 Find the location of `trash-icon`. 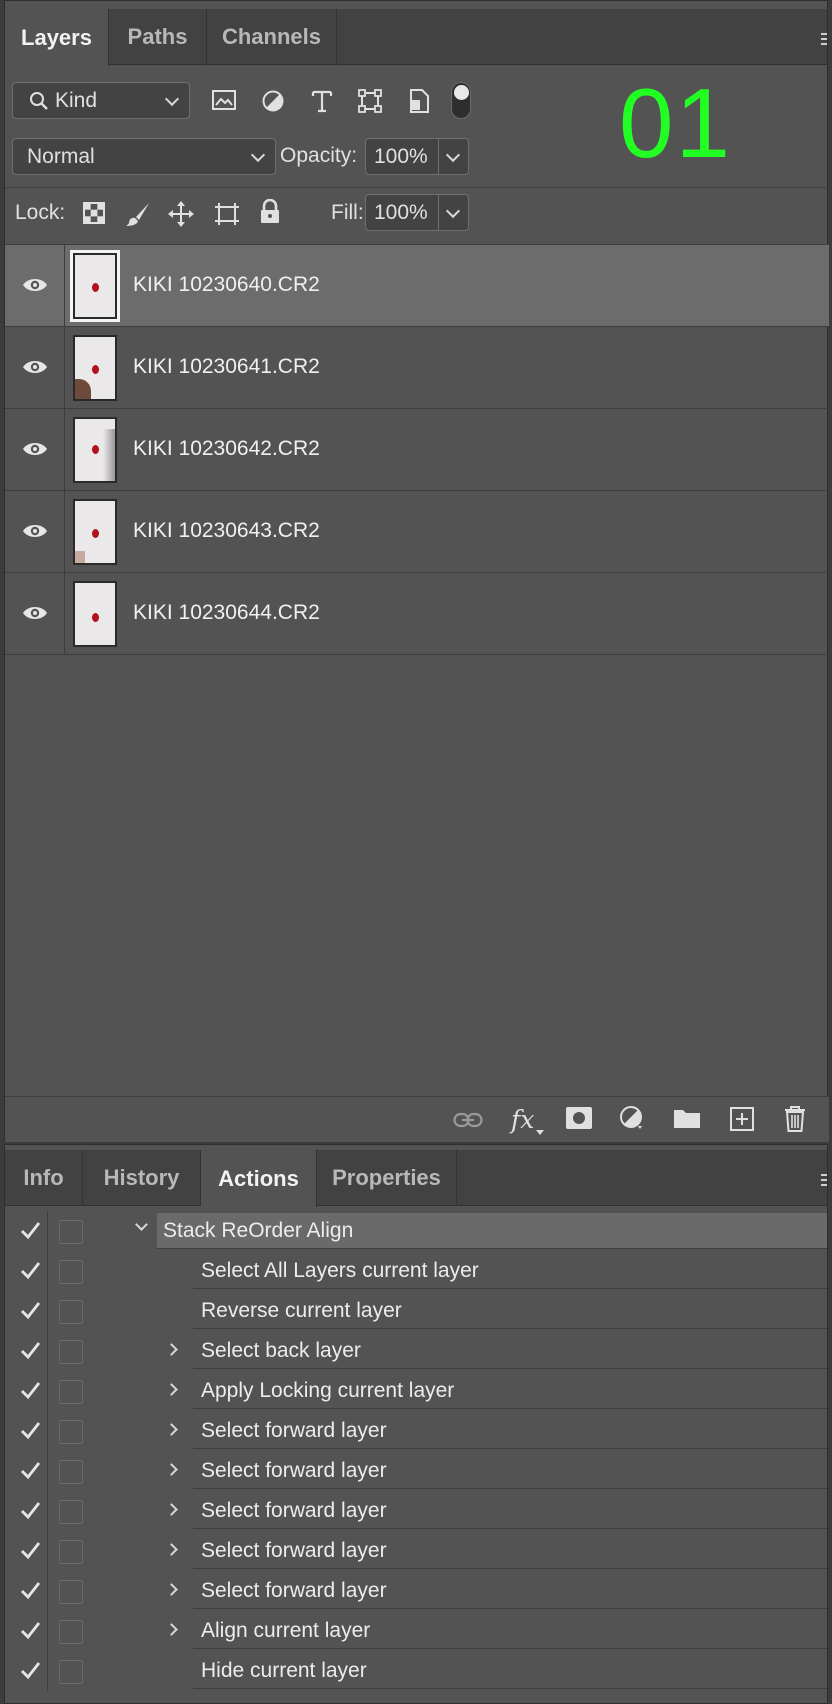

trash-icon is located at coordinates (795, 1119).